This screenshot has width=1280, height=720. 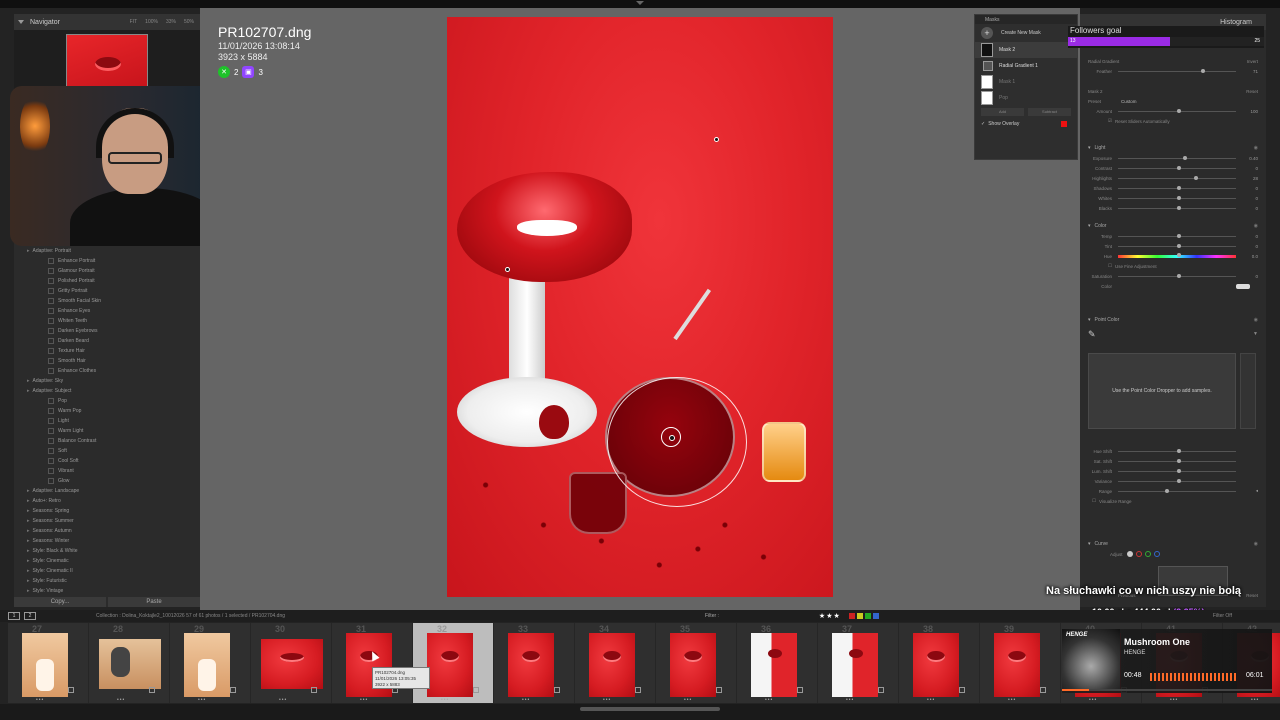 I want to click on monitor-2-button: 2, so click(x=30, y=616).